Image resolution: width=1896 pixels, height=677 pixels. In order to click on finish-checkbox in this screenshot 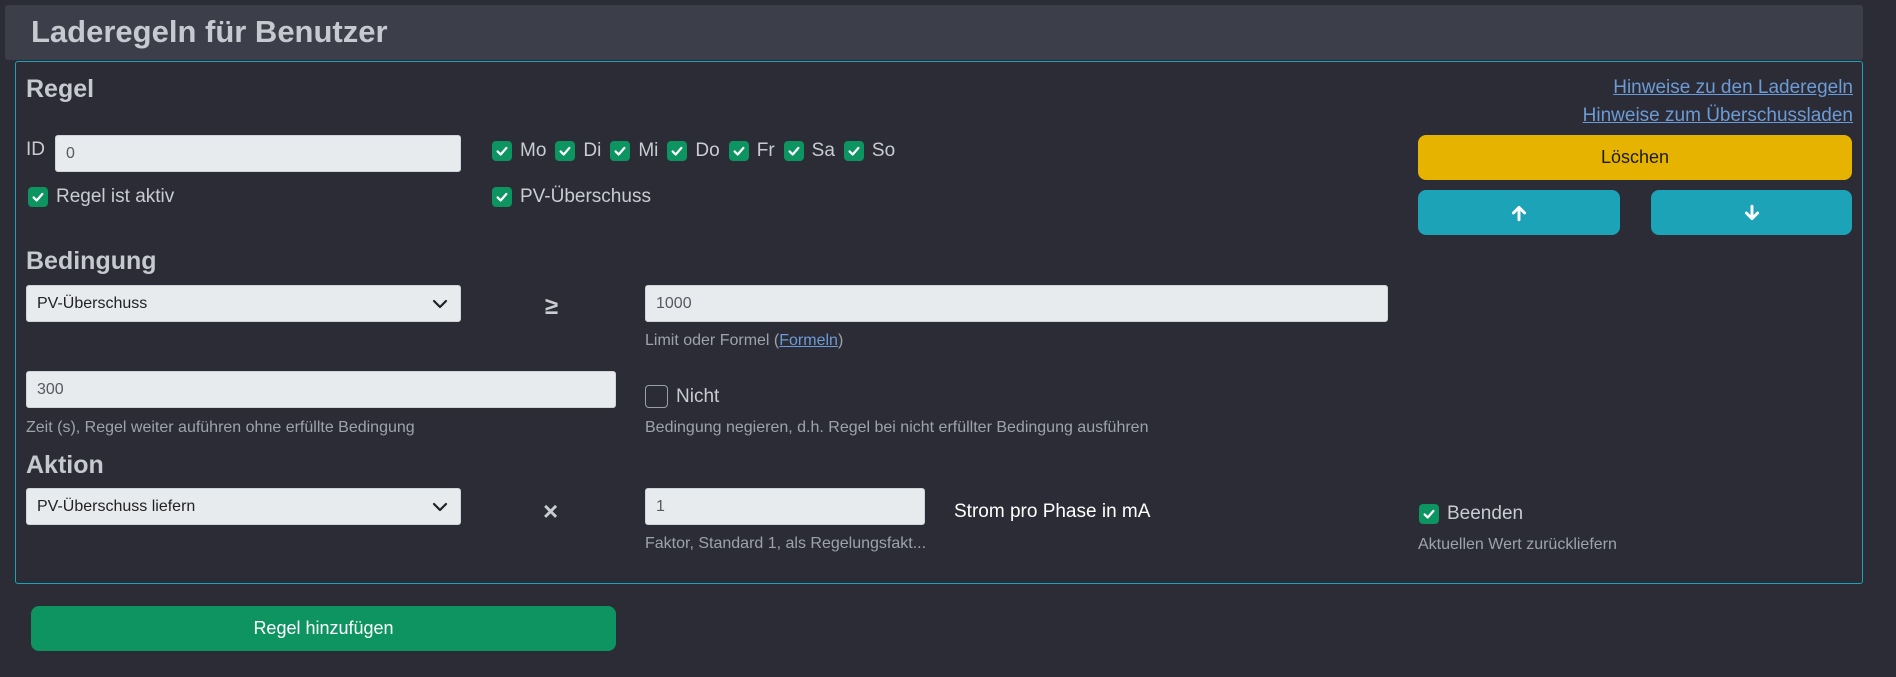, I will do `click(1429, 514)`.